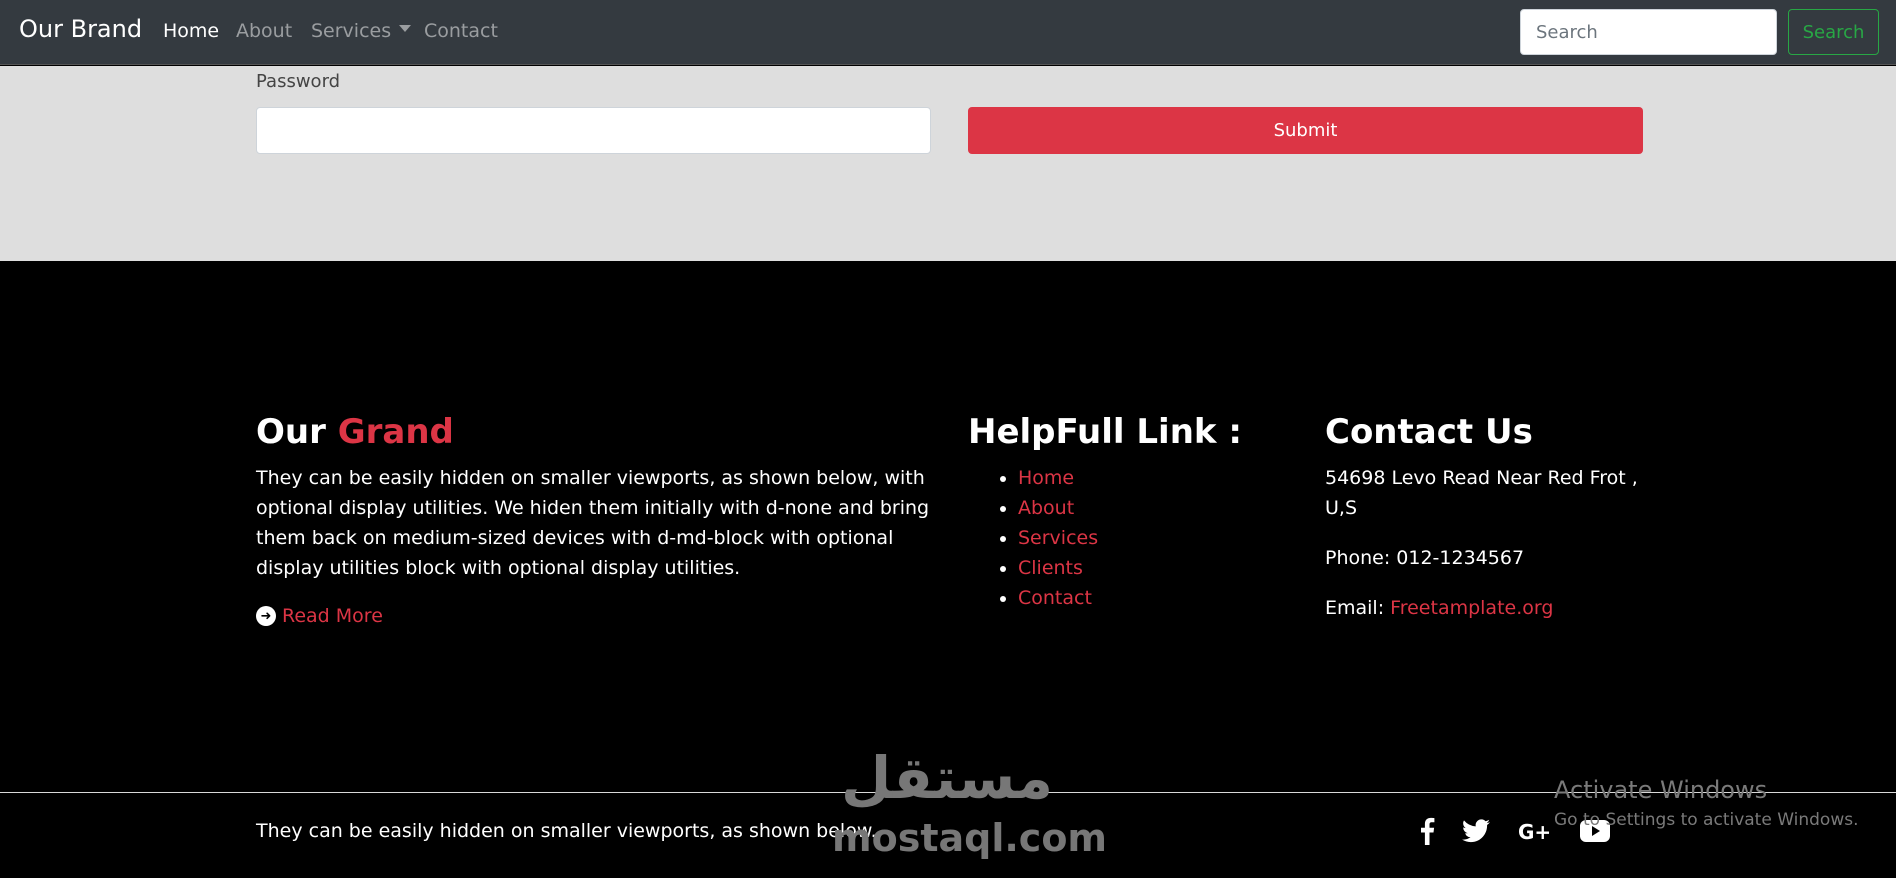 Image resolution: width=1896 pixels, height=878 pixels. What do you see at coordinates (1471, 608) in the screenshot?
I see `contact-email-link: Freetamplate.org` at bounding box center [1471, 608].